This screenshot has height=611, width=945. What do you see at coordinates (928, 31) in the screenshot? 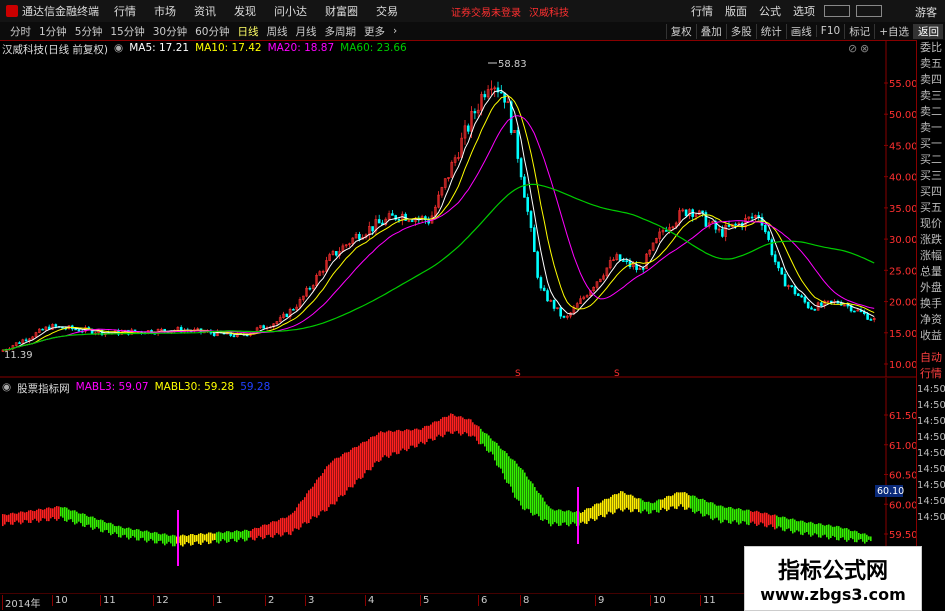
I see `tool-back: 返回` at bounding box center [928, 31].